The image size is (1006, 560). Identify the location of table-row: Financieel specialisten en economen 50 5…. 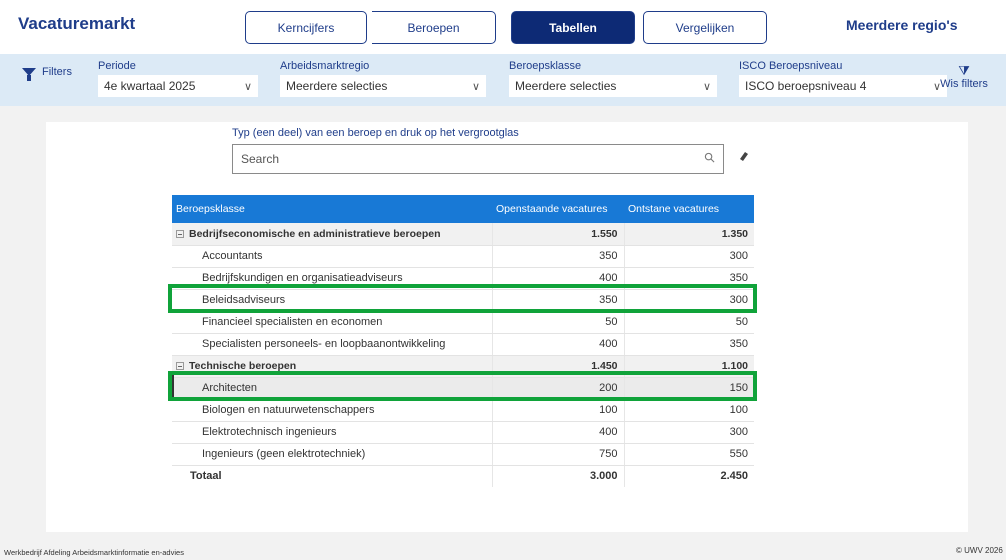
(463, 322).